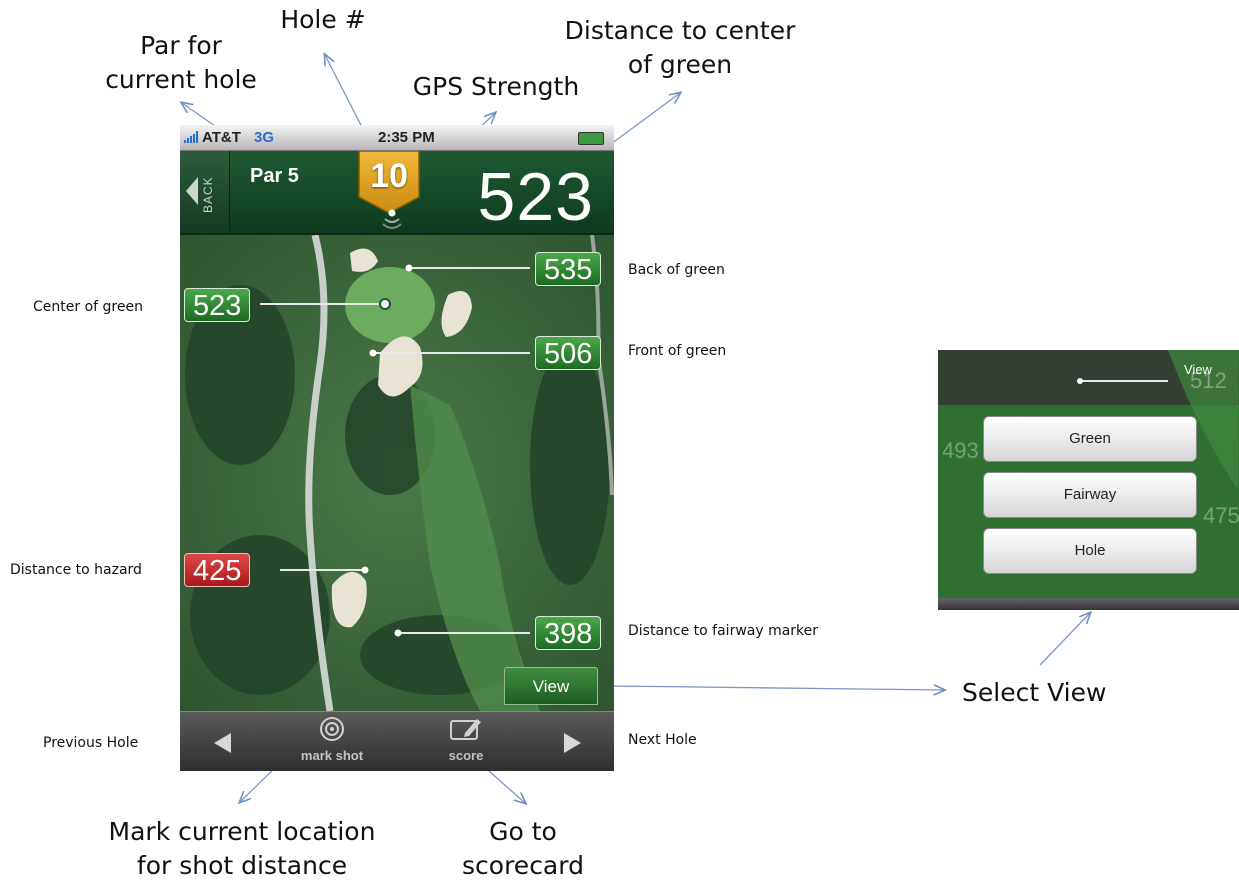 This screenshot has width=1239, height=883. I want to click on inset-view-label: View, so click(1198, 369).